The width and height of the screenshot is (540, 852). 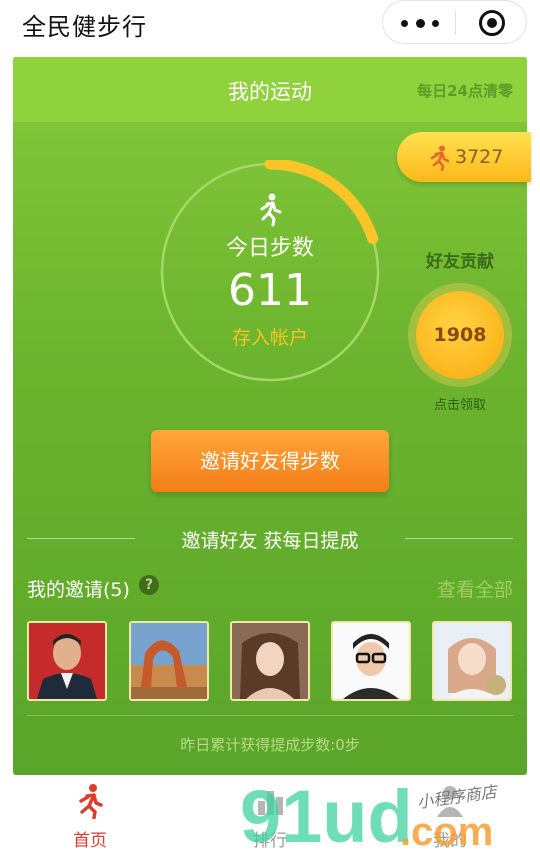 I want to click on invite-avatar-list, so click(x=270, y=661).